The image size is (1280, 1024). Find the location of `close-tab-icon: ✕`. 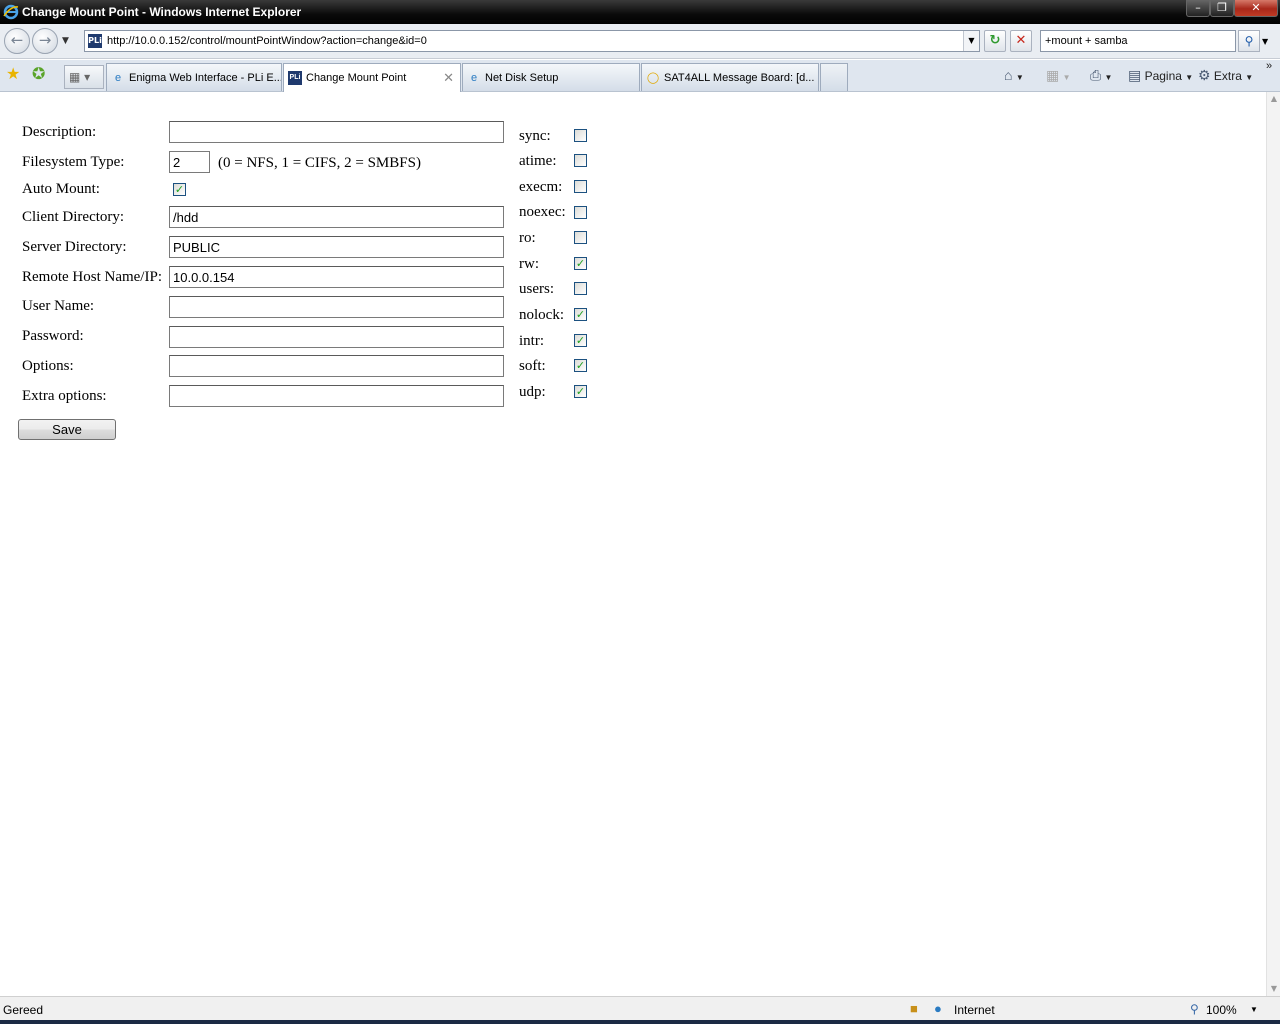

close-tab-icon: ✕ is located at coordinates (448, 78).